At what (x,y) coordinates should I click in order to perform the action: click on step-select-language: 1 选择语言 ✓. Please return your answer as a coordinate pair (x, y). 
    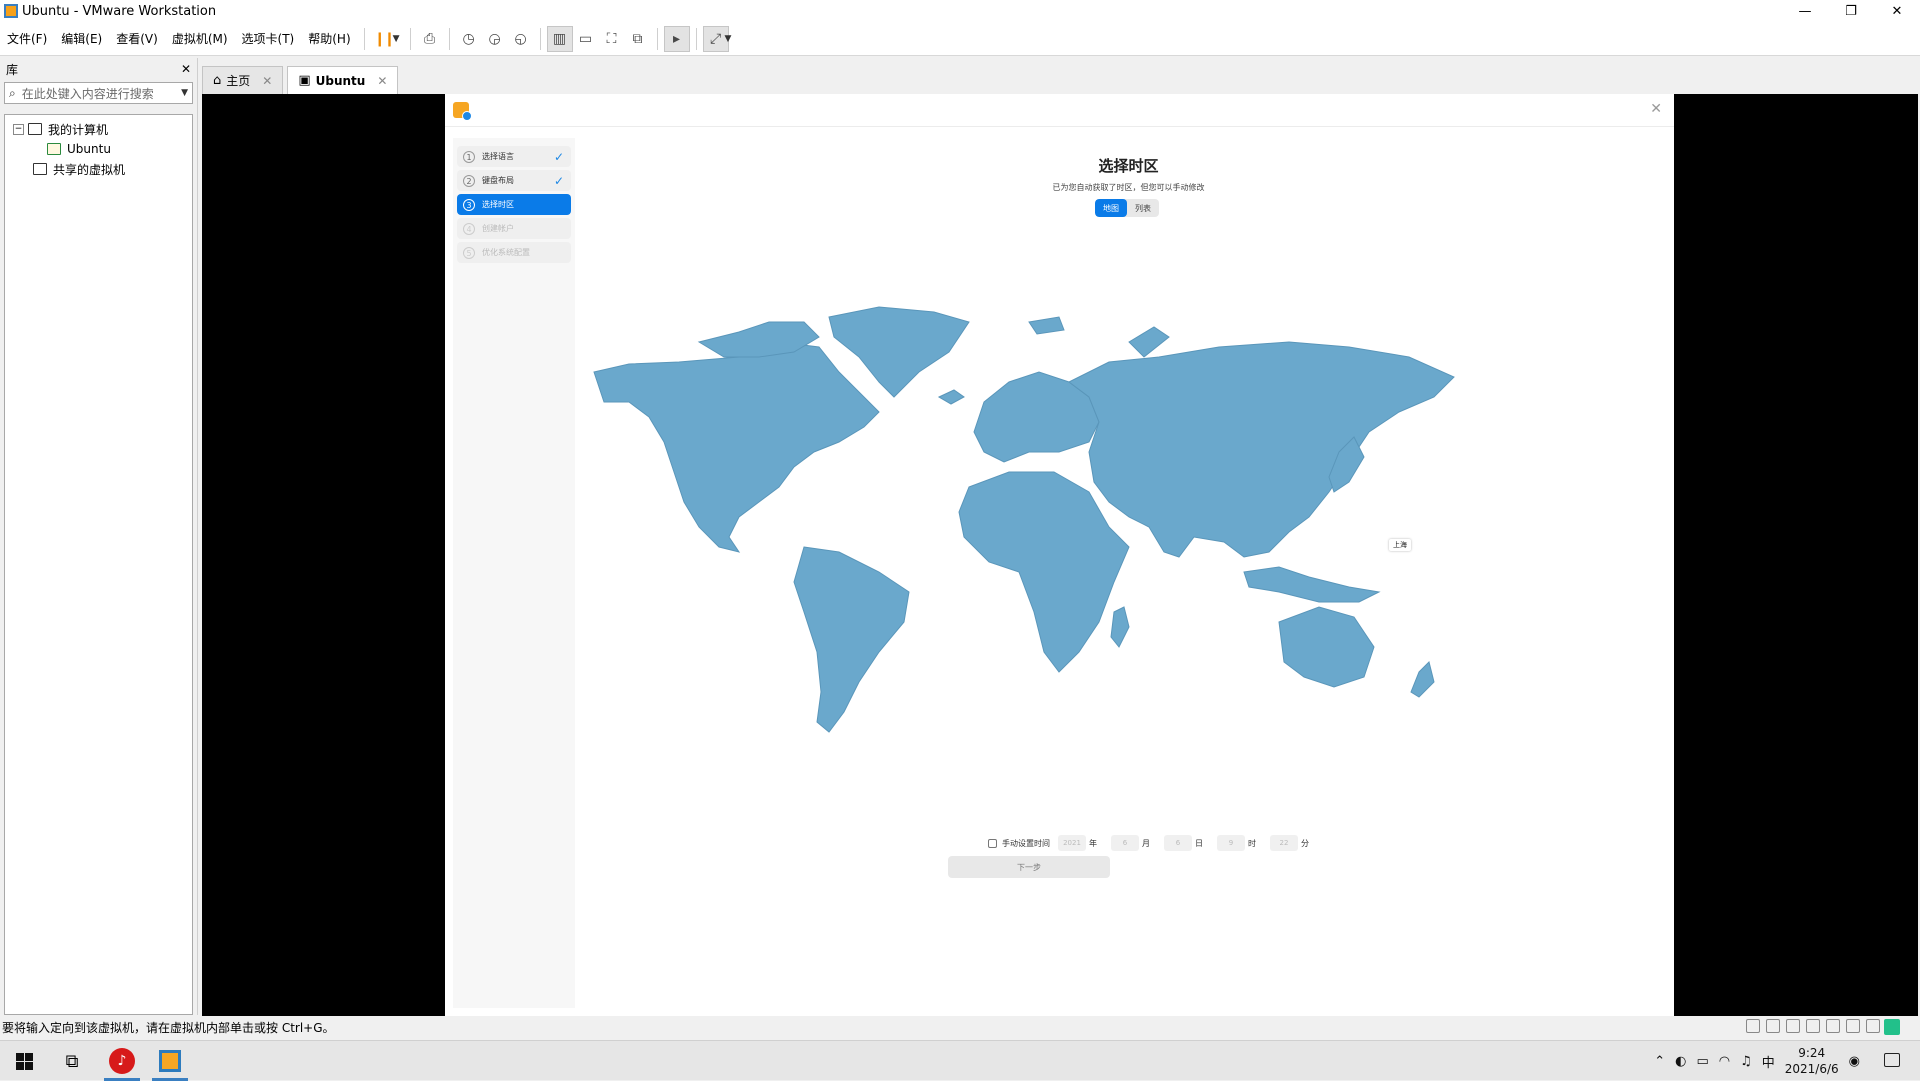
    Looking at the image, I should click on (514, 156).